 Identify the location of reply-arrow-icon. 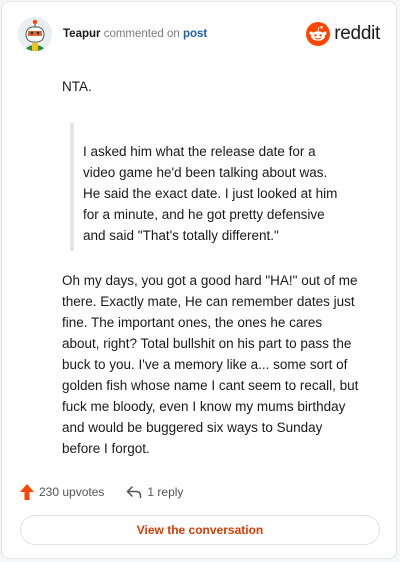
(134, 492).